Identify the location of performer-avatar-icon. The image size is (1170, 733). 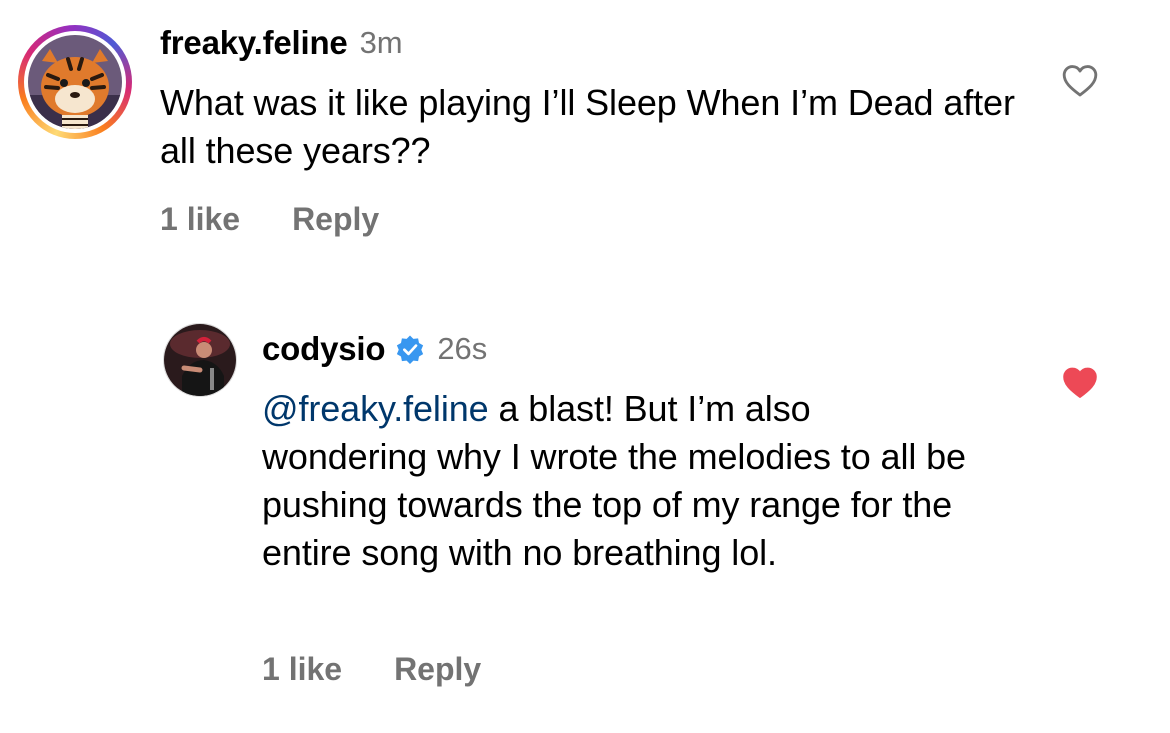
(200, 360).